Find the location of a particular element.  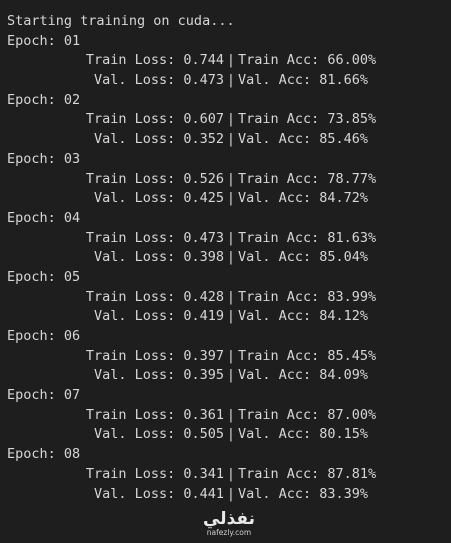

train-acc-text: Train Acc: 66.00% is located at coordinates (307, 60).